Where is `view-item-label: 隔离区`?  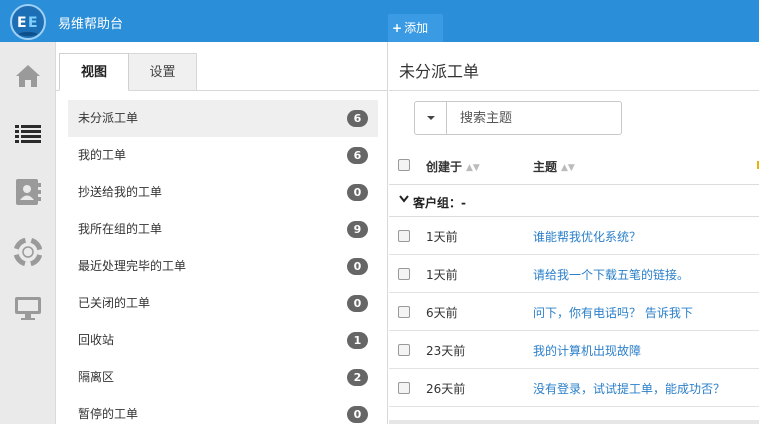 view-item-label: 隔离区 is located at coordinates (96, 377).